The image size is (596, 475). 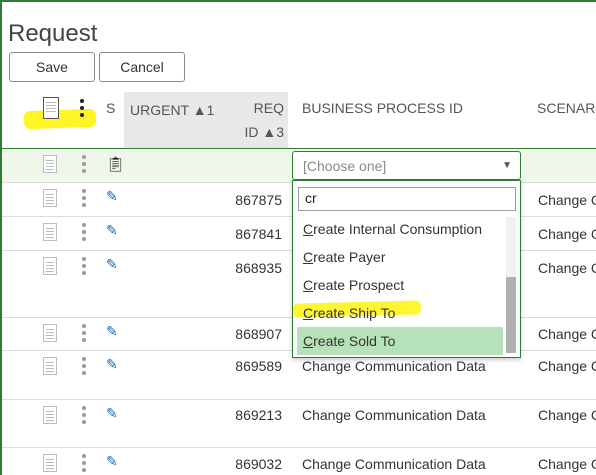 What do you see at coordinates (116, 164) in the screenshot?
I see `clipboard-icon: 📋︎` at bounding box center [116, 164].